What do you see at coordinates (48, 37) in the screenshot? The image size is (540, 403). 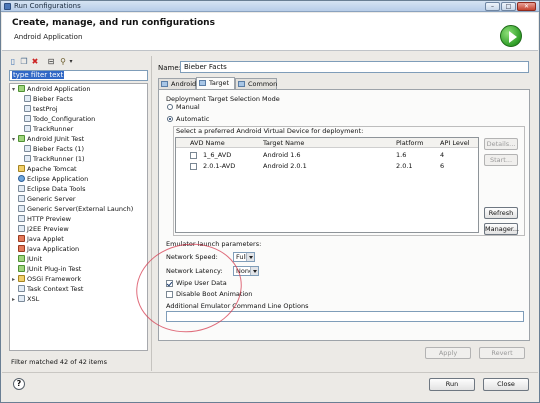 I see `dialog-subtitle: Android Application` at bounding box center [48, 37].